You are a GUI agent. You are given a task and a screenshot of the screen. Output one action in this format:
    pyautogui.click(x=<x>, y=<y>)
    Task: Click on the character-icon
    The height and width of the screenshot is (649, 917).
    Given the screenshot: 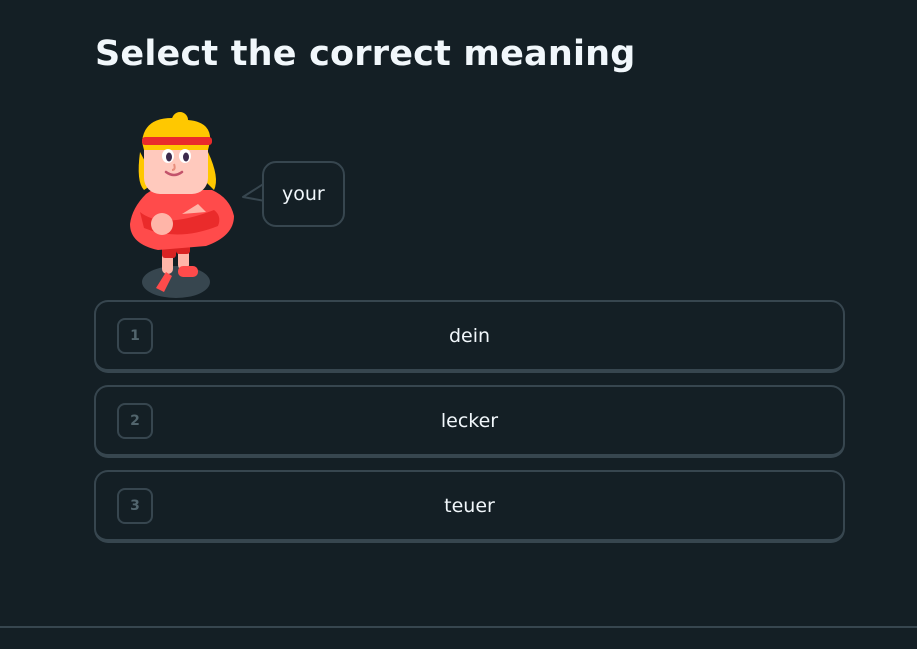 What is the action you would take?
    pyautogui.click(x=182, y=205)
    